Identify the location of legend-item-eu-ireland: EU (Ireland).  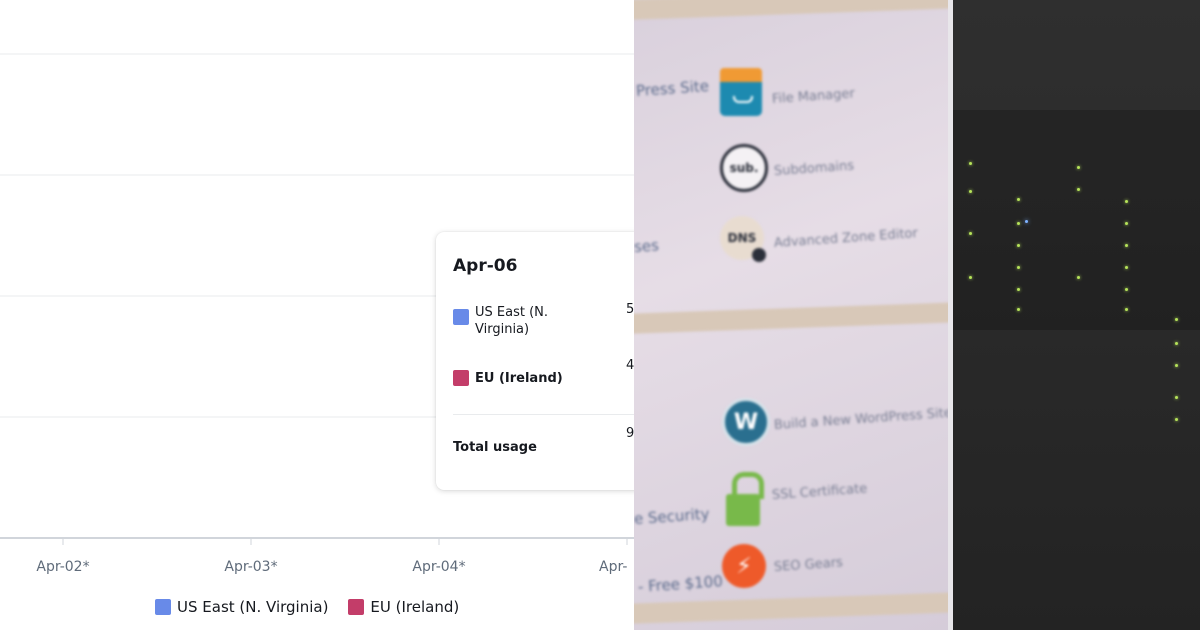
(403, 607).